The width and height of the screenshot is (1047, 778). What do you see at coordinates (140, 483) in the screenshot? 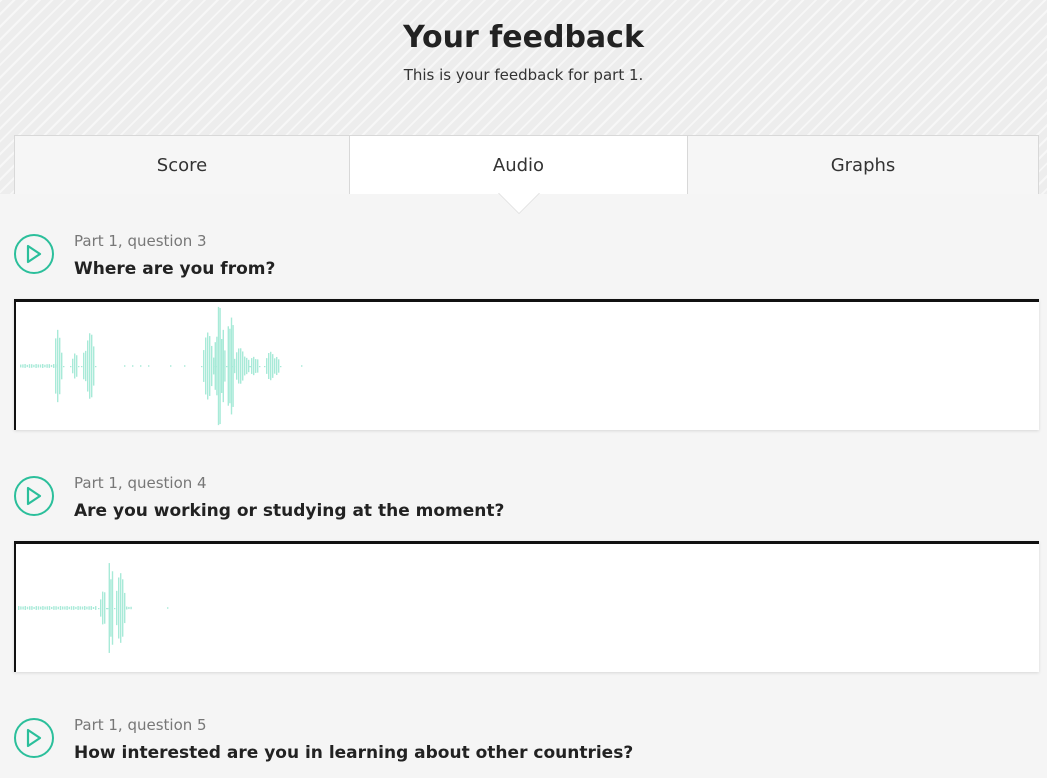
I see `question-meta: Part 1, question 4` at bounding box center [140, 483].